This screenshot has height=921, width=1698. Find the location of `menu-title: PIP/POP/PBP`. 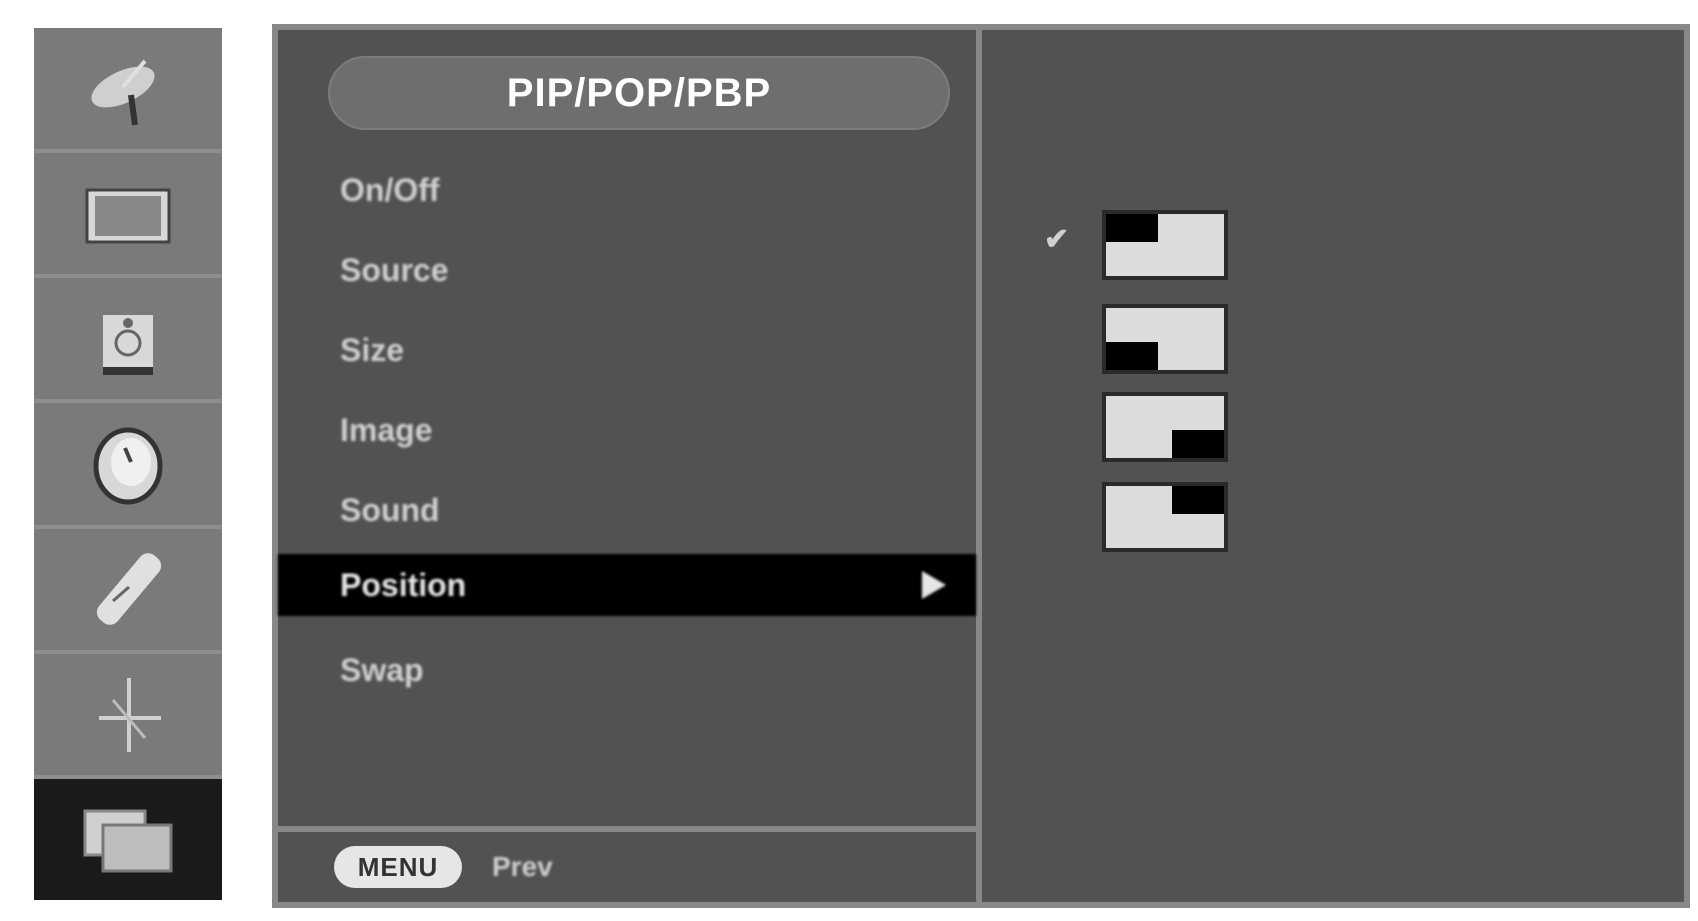

menu-title: PIP/POP/PBP is located at coordinates (639, 93).